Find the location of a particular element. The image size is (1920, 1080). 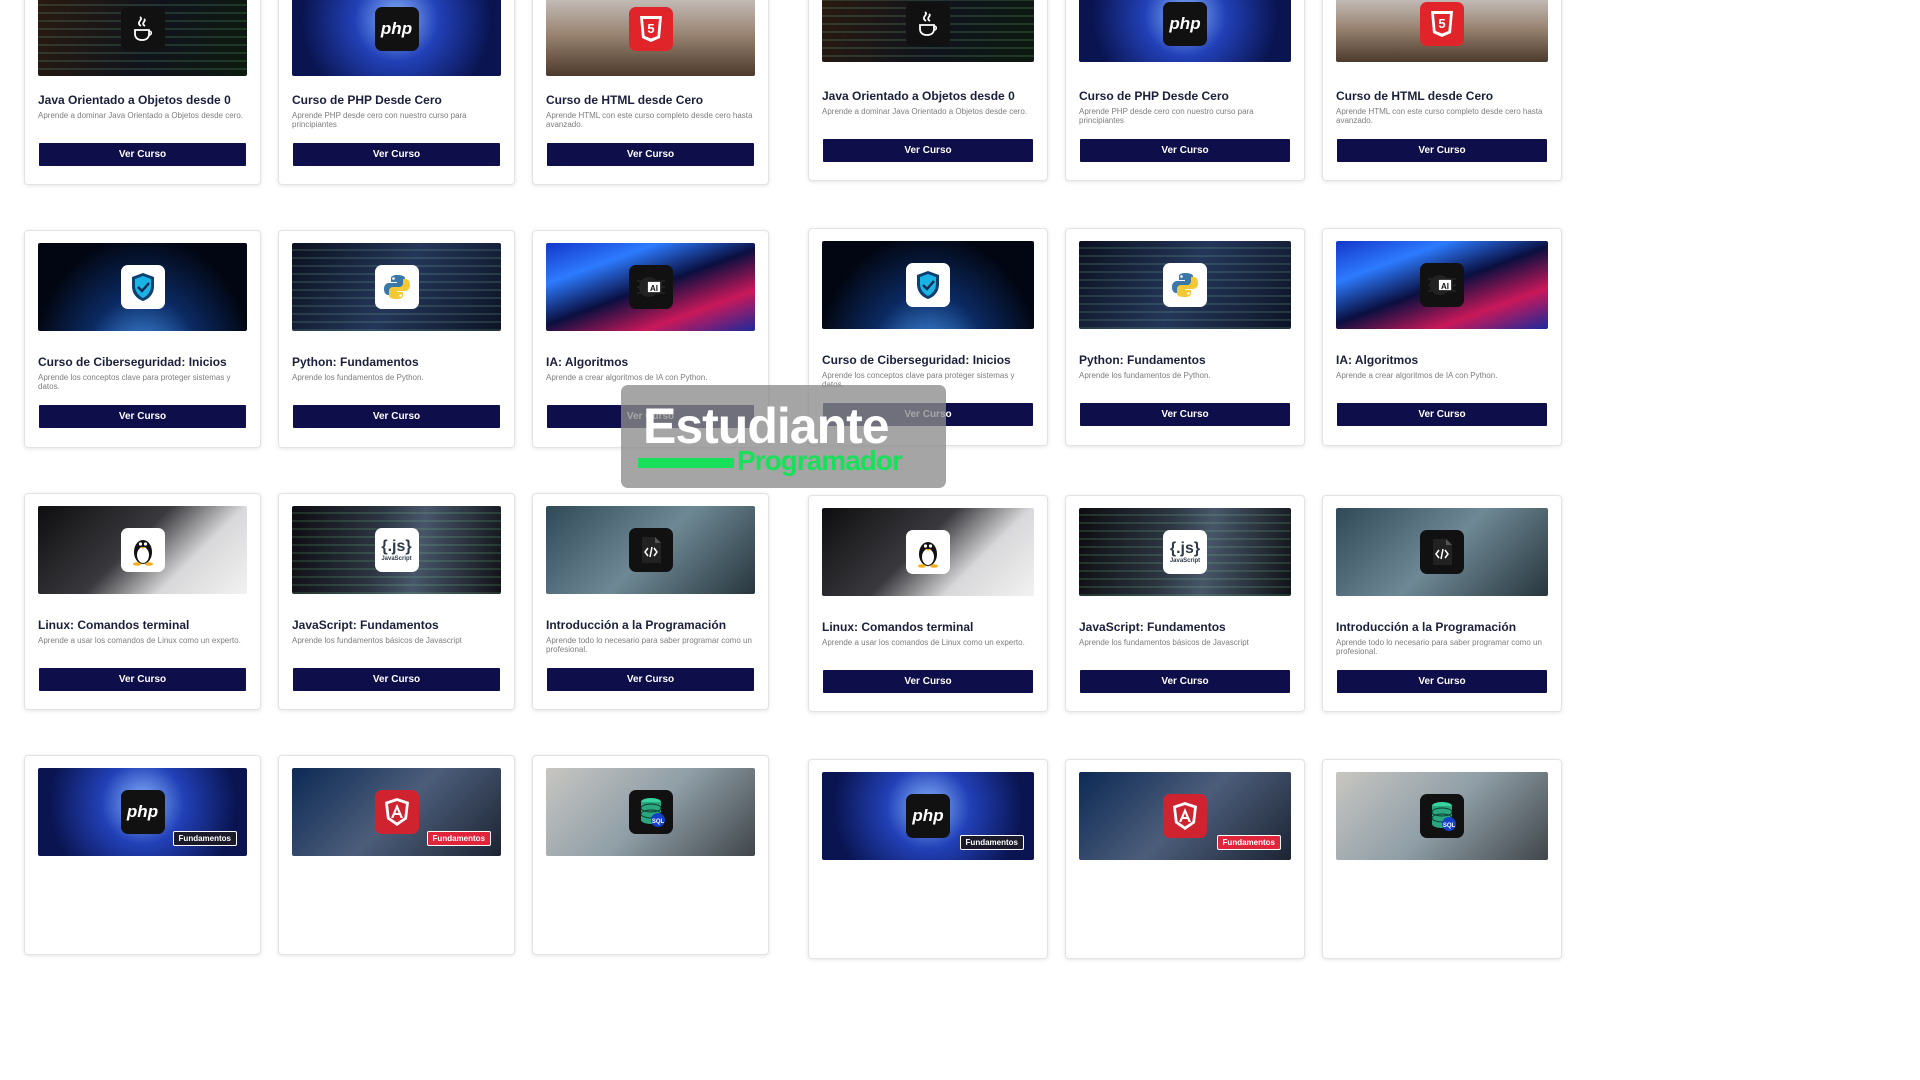

linux-penguin-icon is located at coordinates (928, 552).